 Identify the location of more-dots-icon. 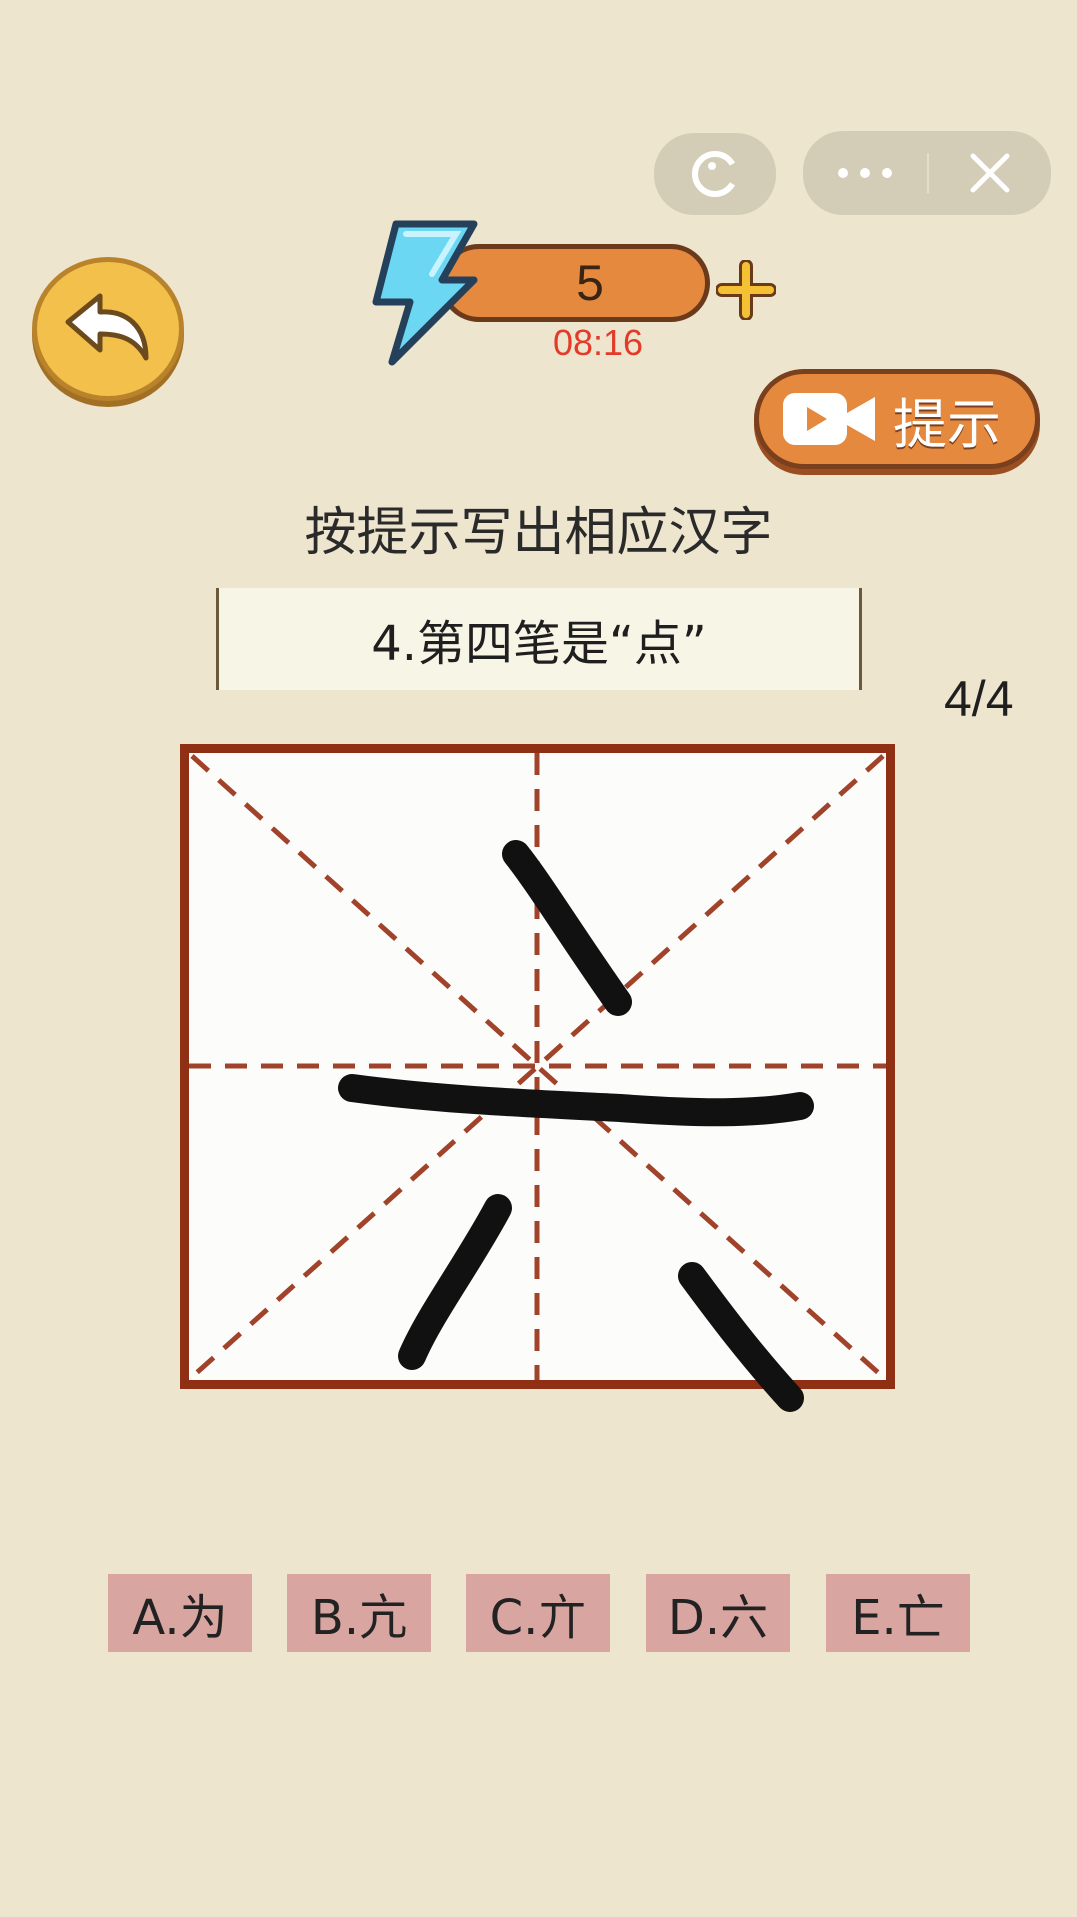
(865, 173).